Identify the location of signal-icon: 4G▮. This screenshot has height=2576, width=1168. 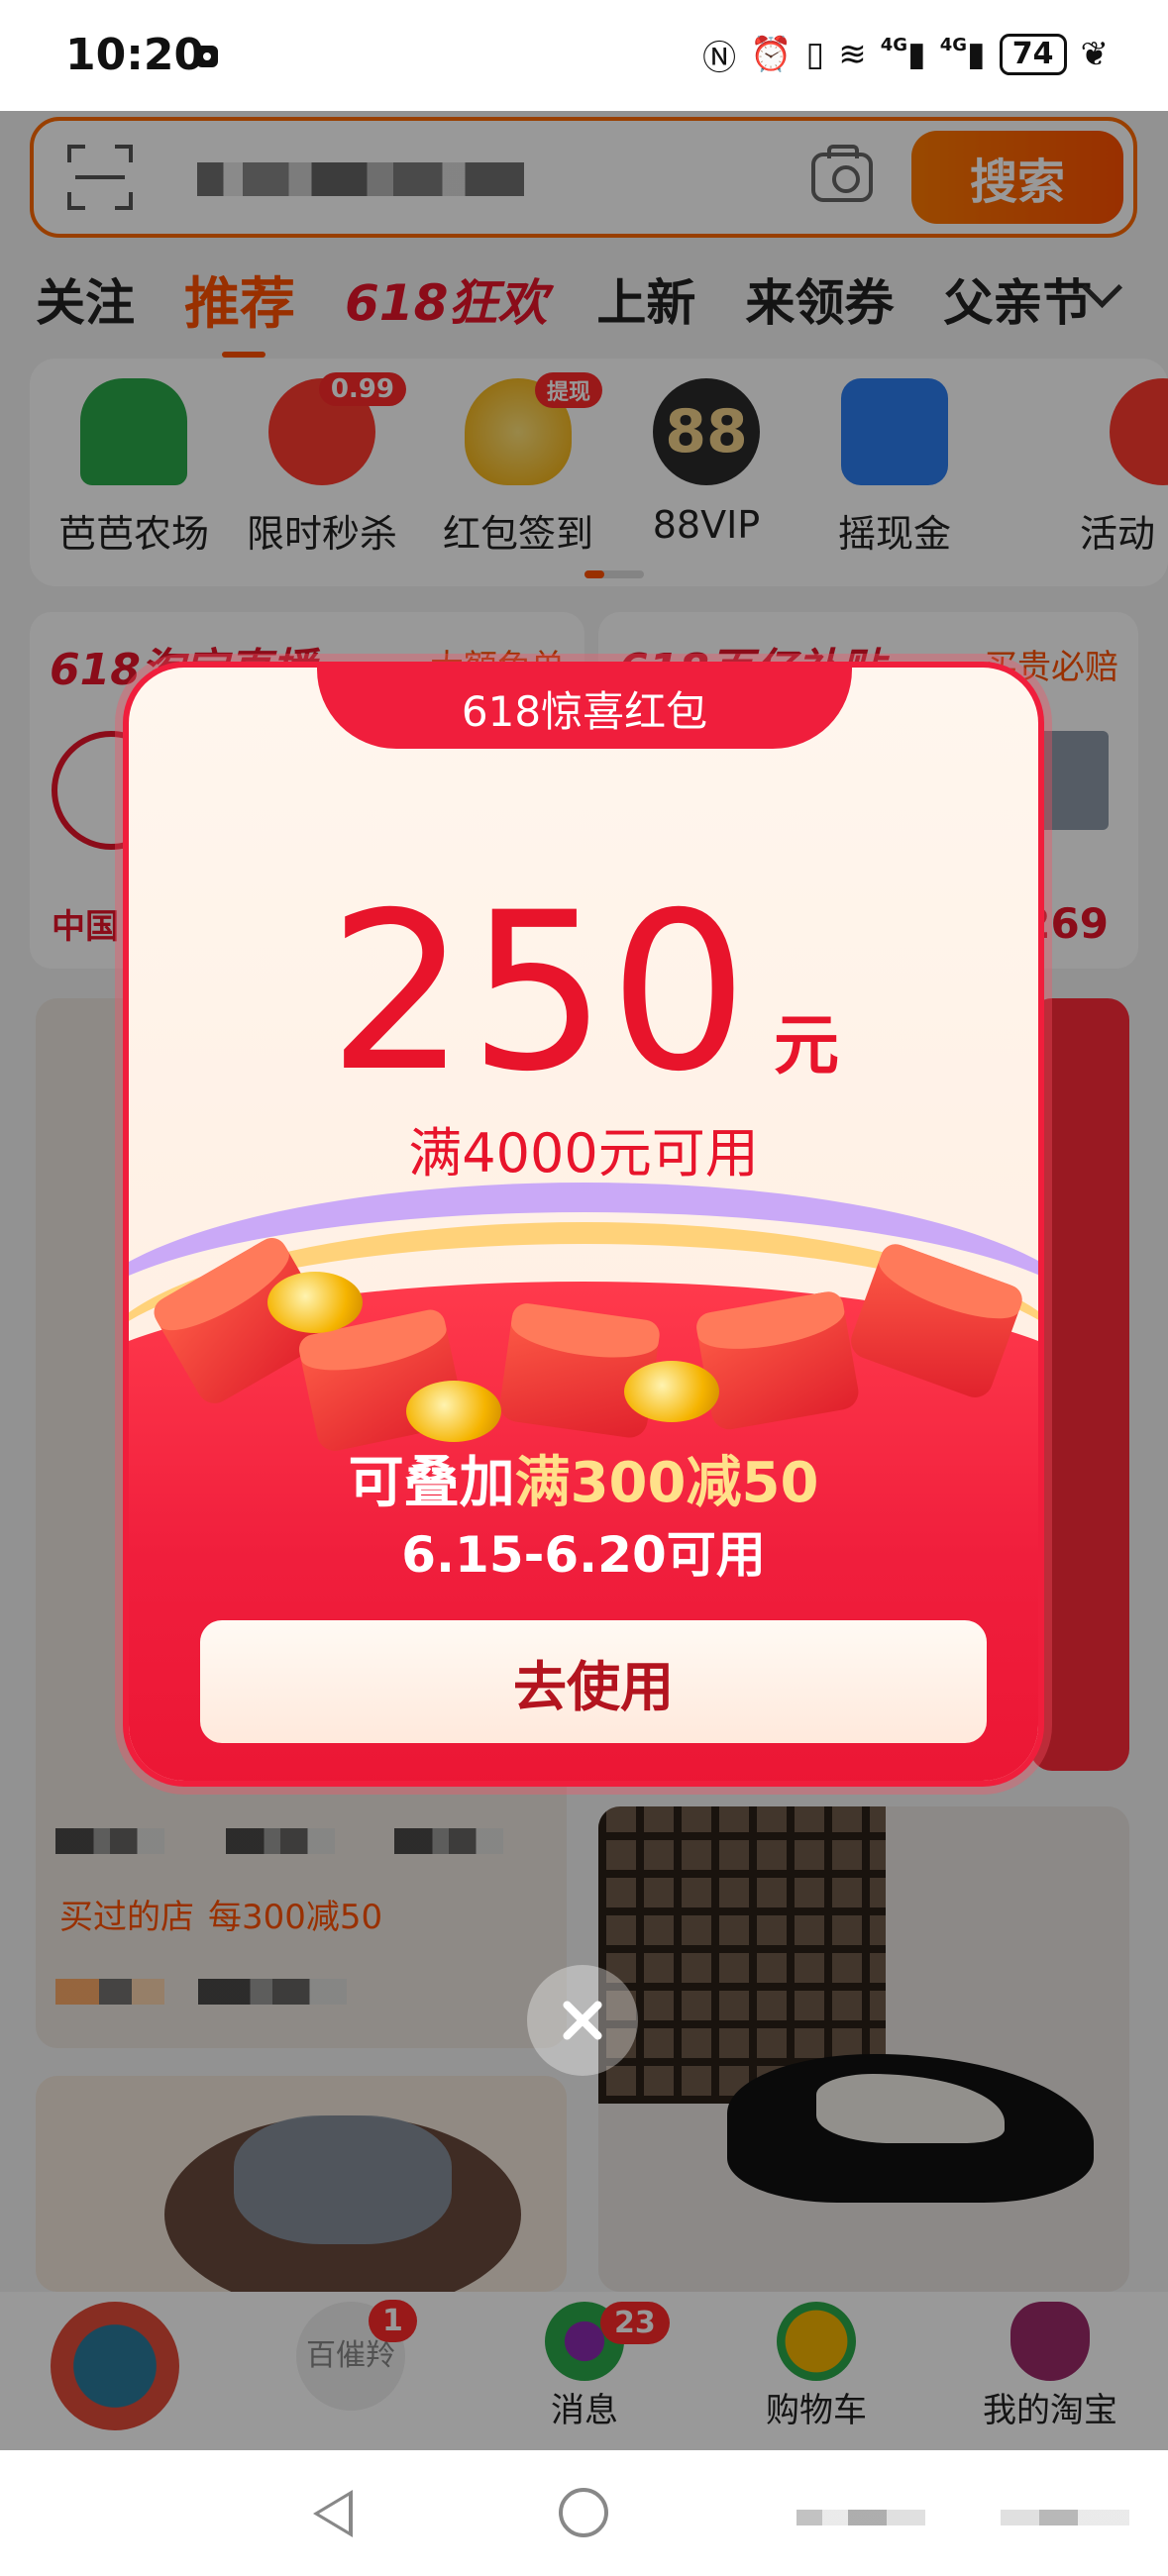
(903, 54).